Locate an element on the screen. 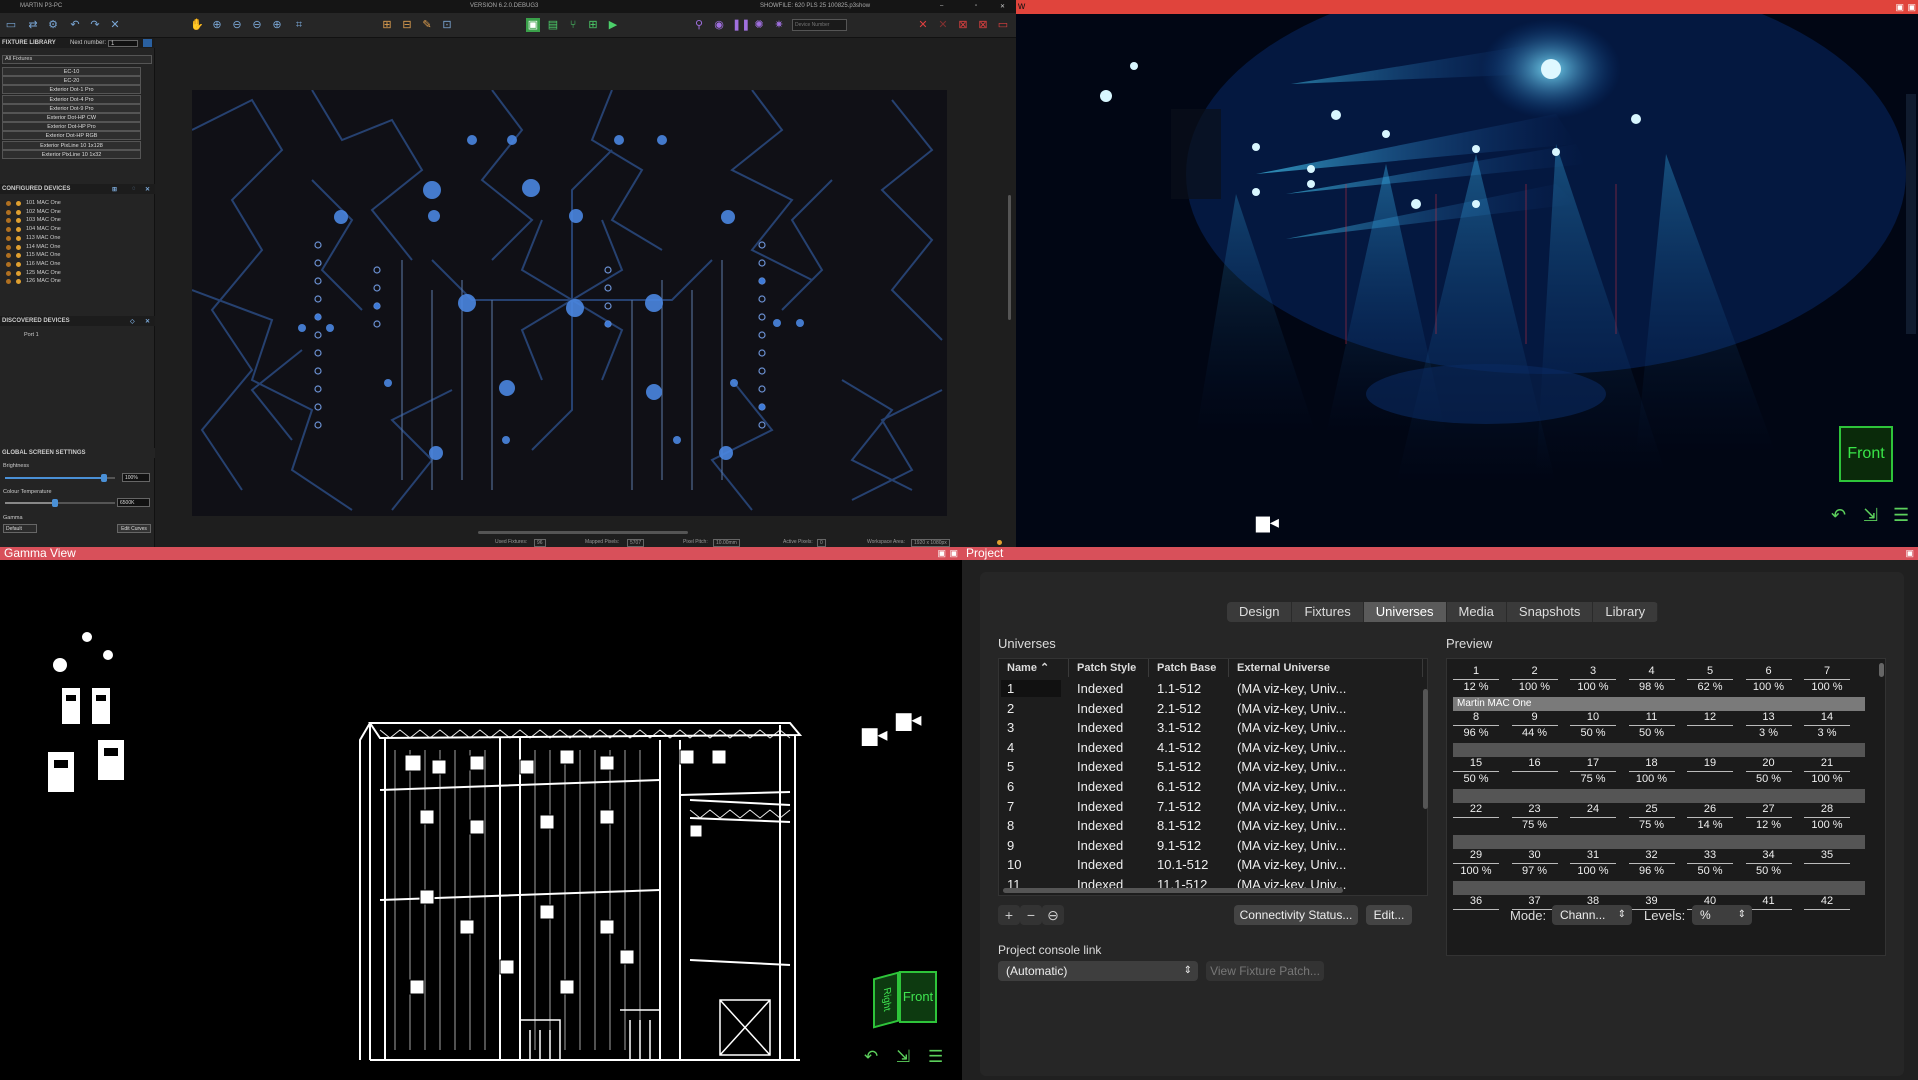  close-window-icon: ✕ is located at coordinates (1002, 6).